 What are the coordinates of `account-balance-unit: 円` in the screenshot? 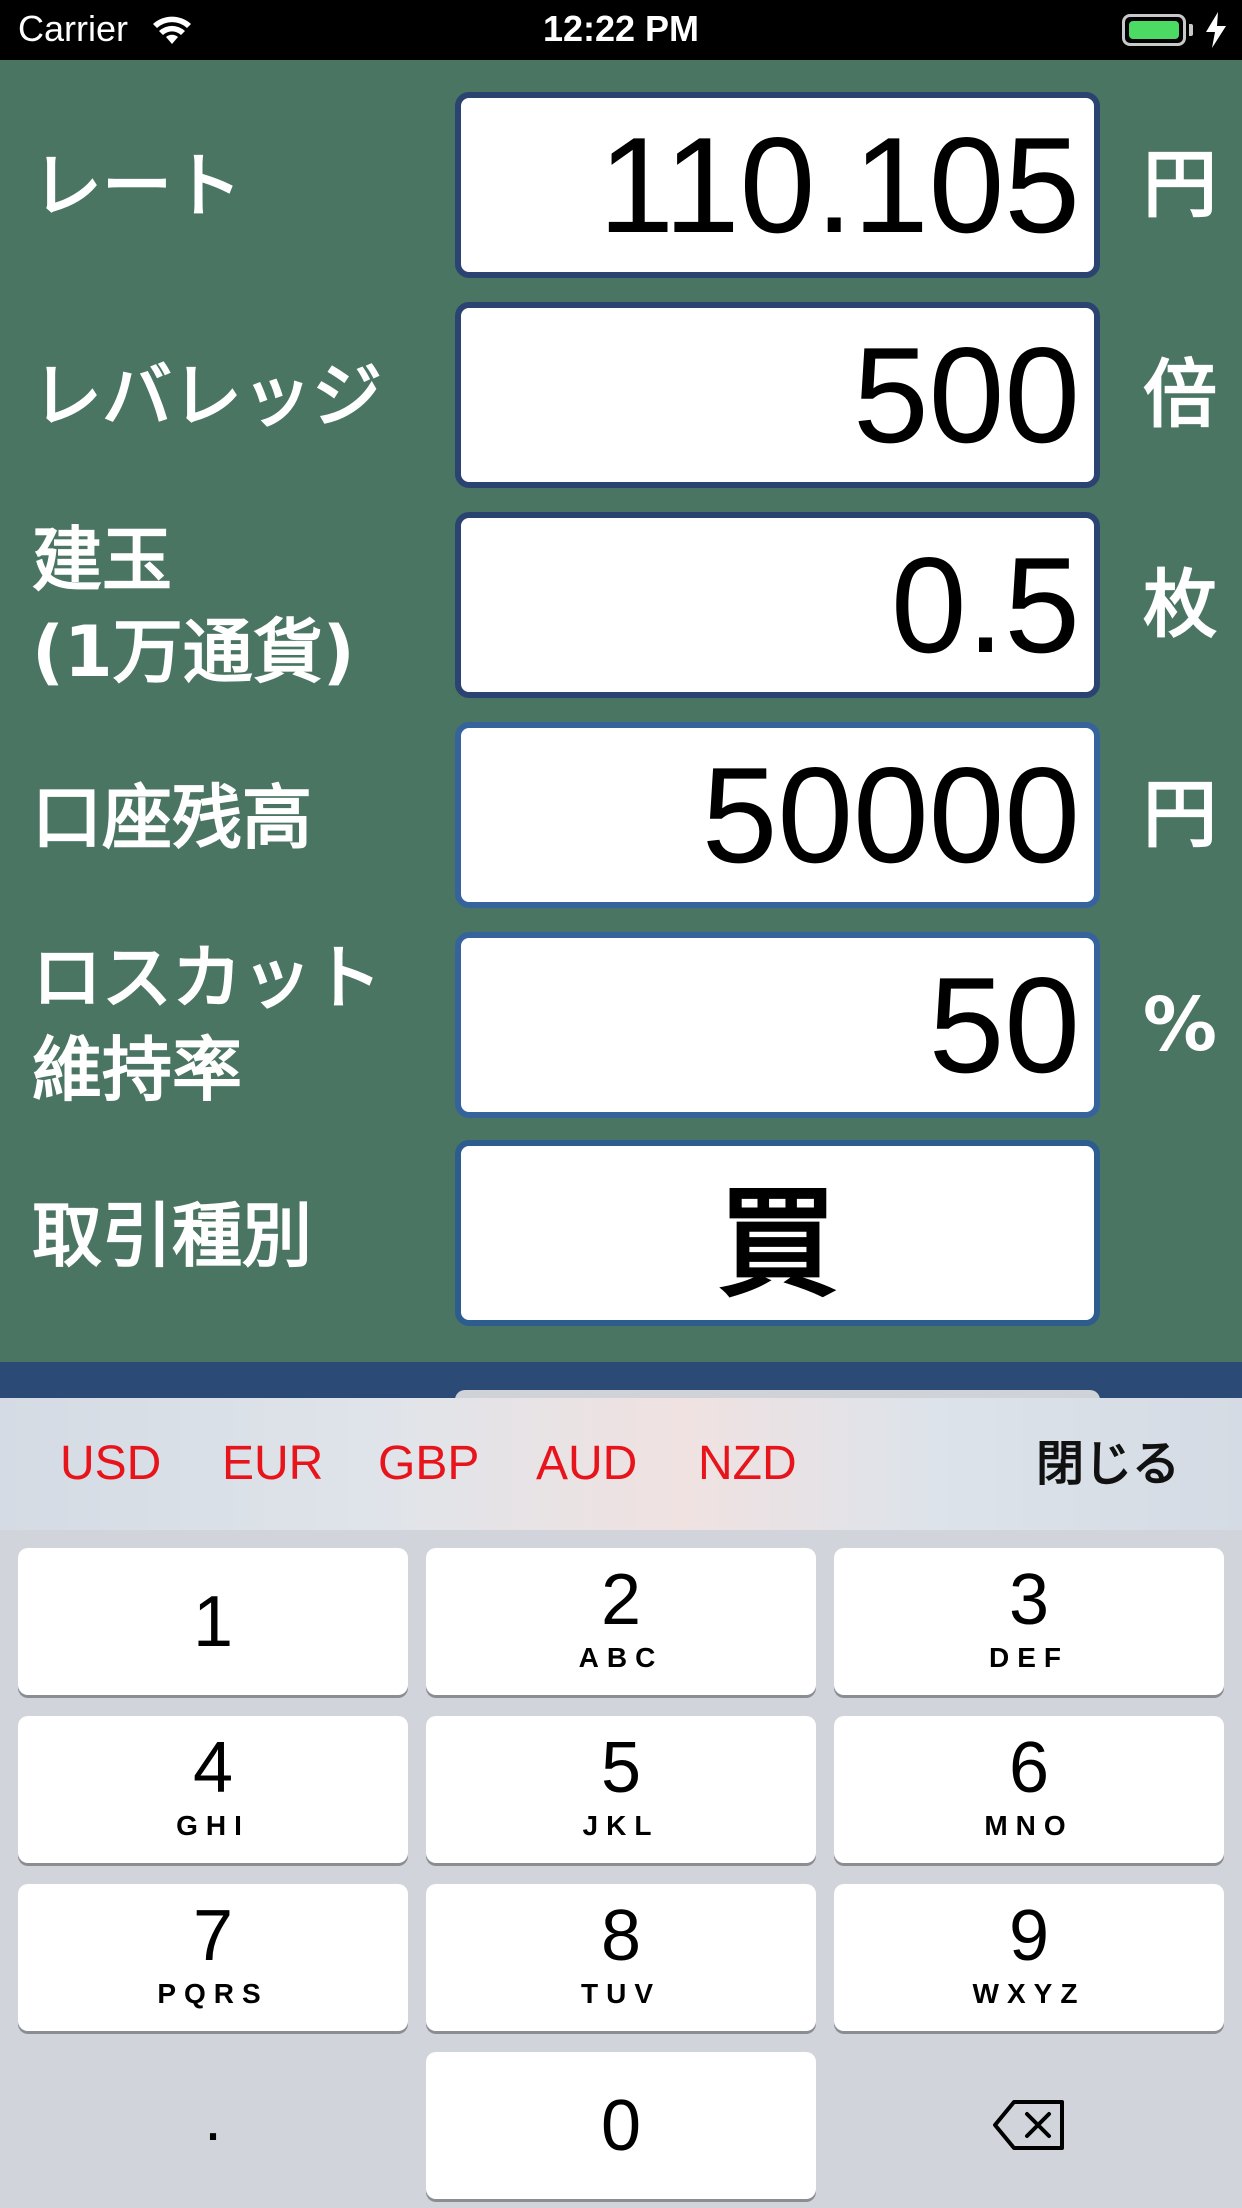 It's located at (1180, 815).